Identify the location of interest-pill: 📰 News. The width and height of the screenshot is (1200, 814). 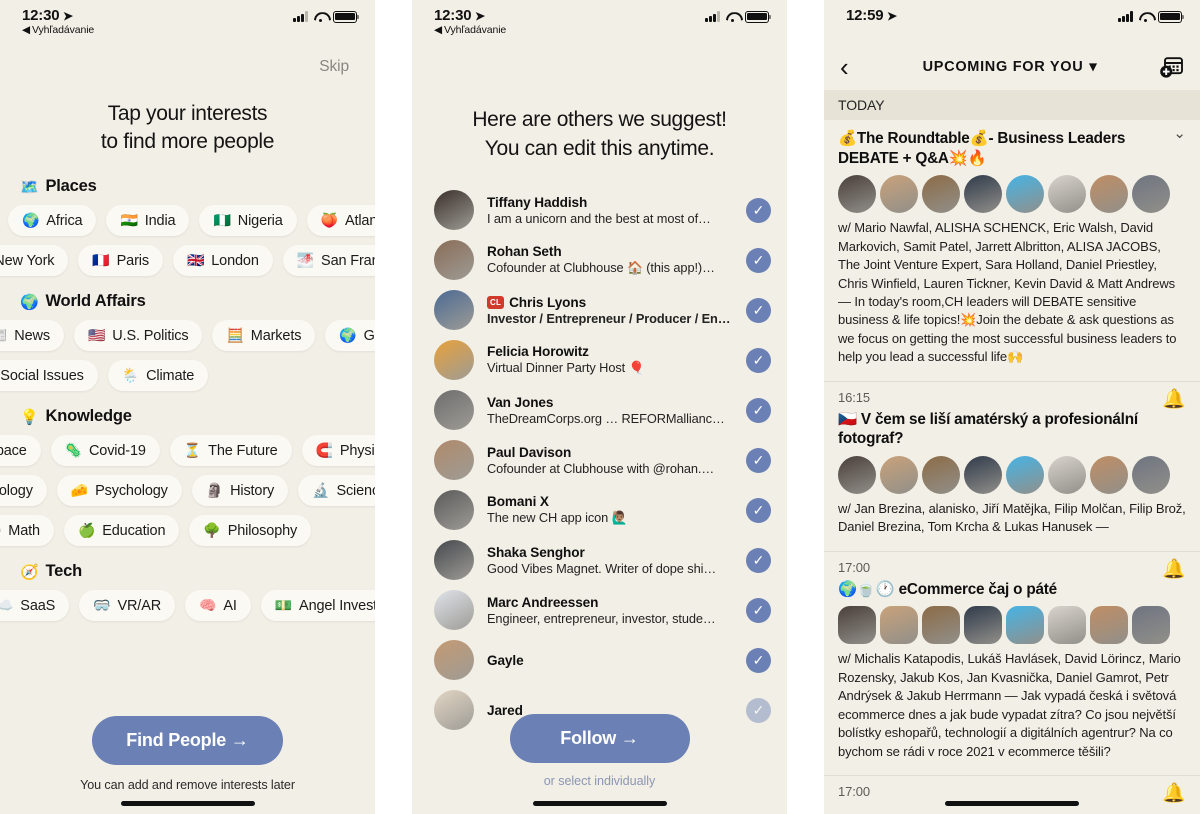
(32, 336).